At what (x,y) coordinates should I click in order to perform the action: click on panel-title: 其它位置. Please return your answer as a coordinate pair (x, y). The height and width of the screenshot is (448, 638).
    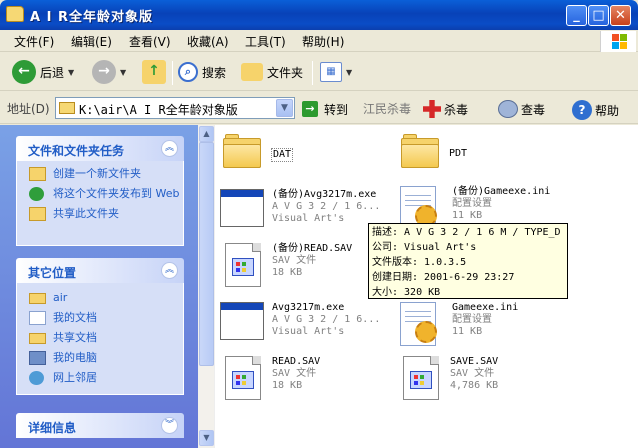
    Looking at the image, I should click on (52, 273).